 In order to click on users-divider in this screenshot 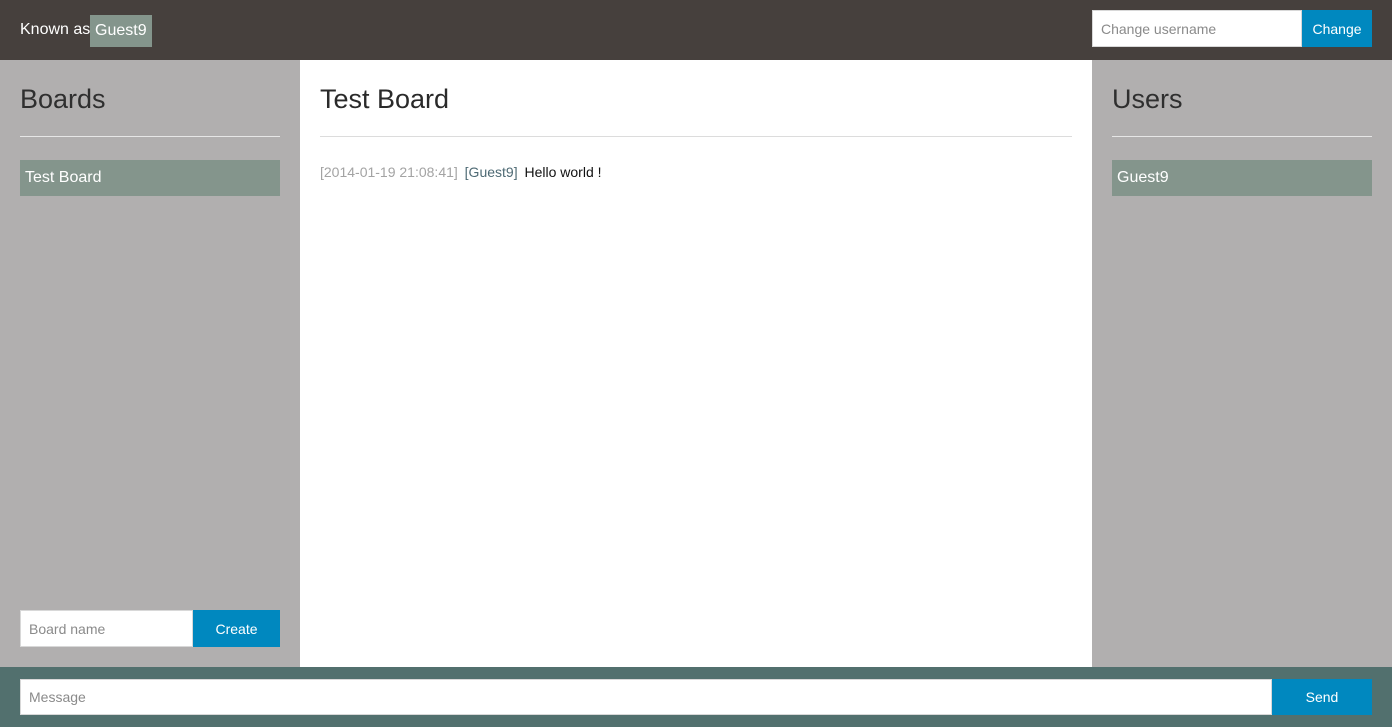, I will do `click(1242, 136)`.